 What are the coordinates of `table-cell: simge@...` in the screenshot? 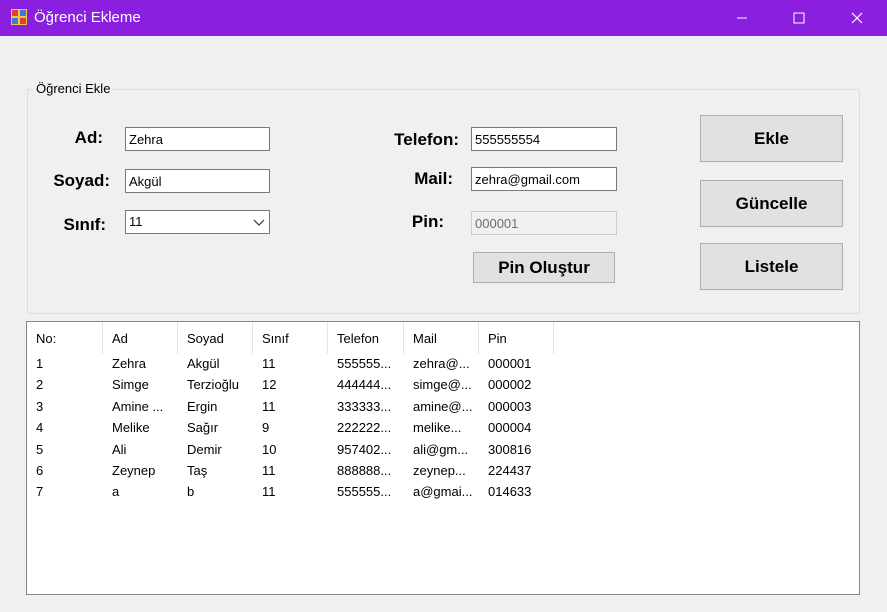 It's located at (442, 385).